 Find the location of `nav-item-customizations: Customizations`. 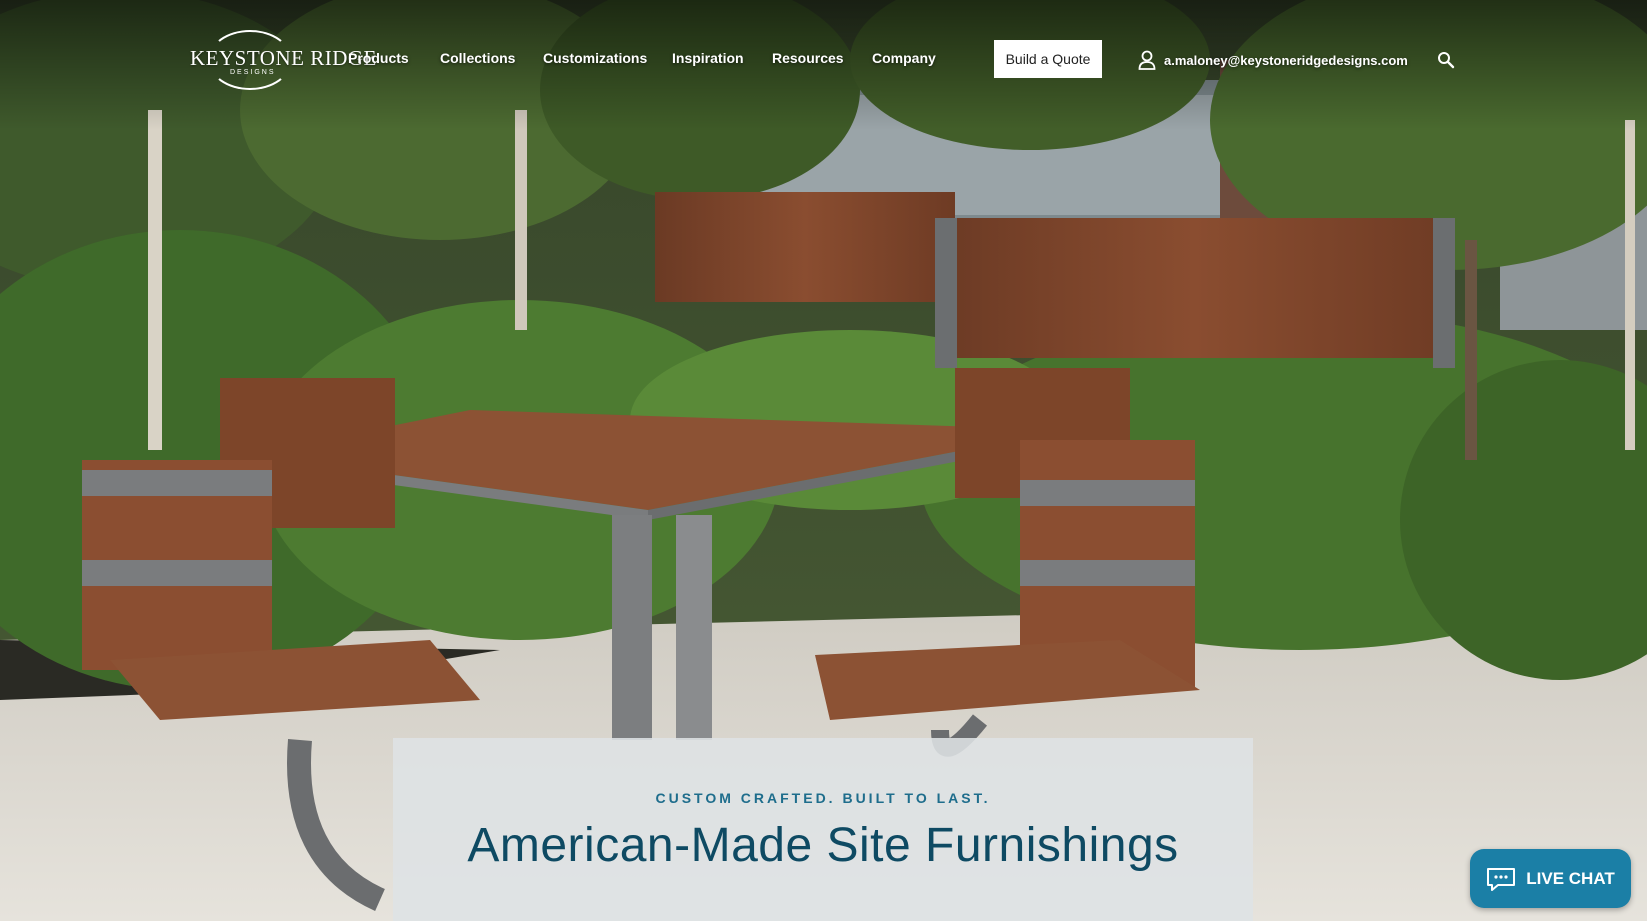

nav-item-customizations: Customizations is located at coordinates (595, 58).